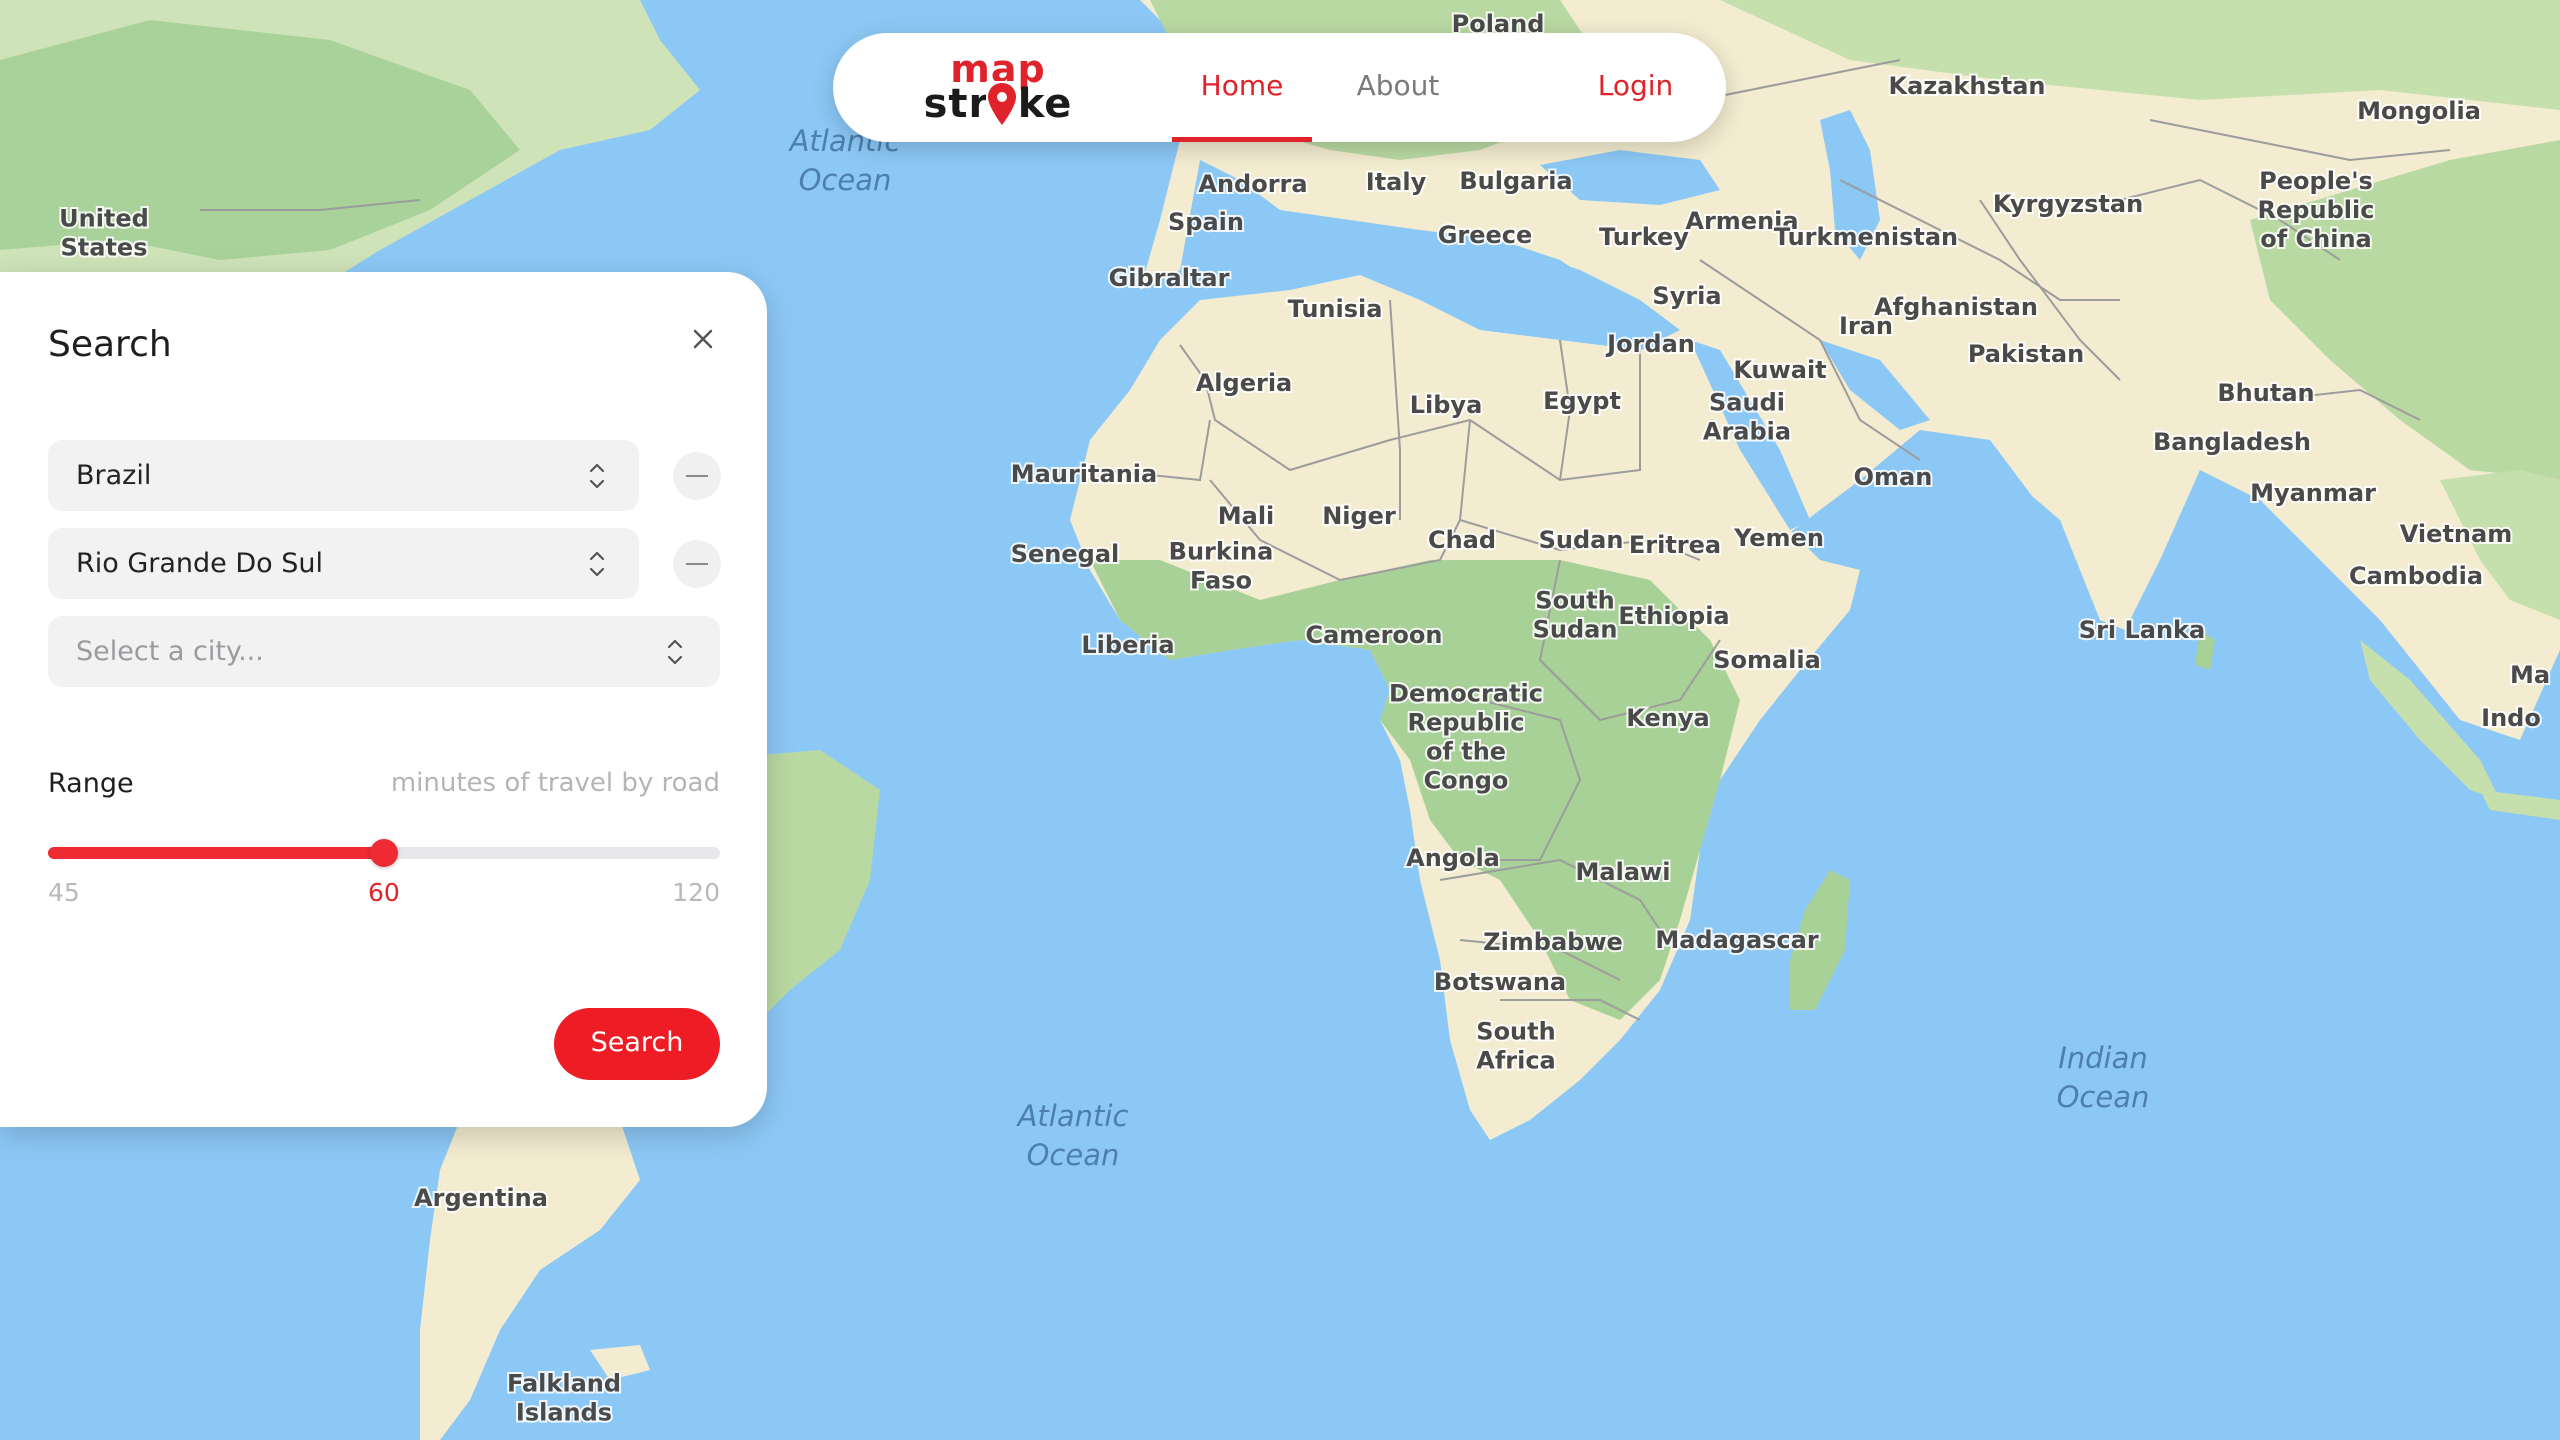 The height and width of the screenshot is (1440, 2560). I want to click on map-label: Ethiopia, so click(1673, 616).